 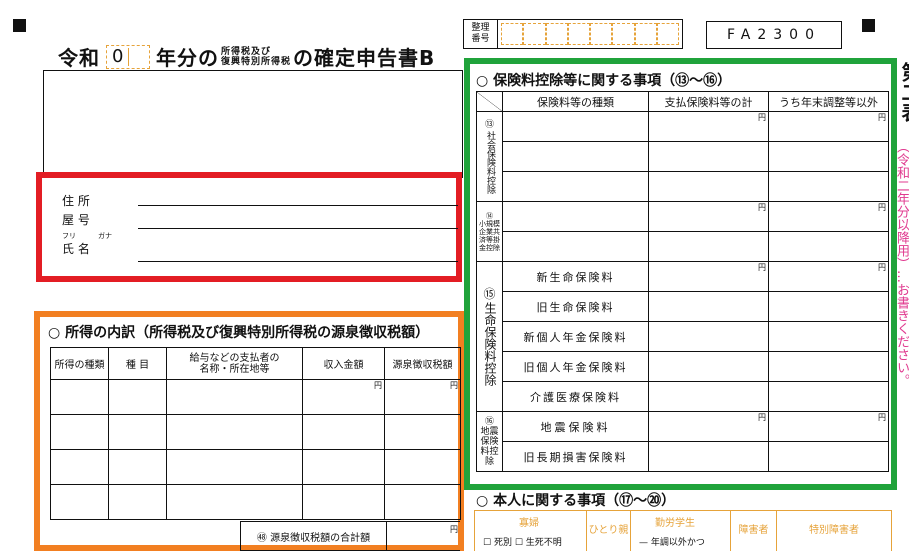 I want to click on name-field, so click(x=298, y=261).